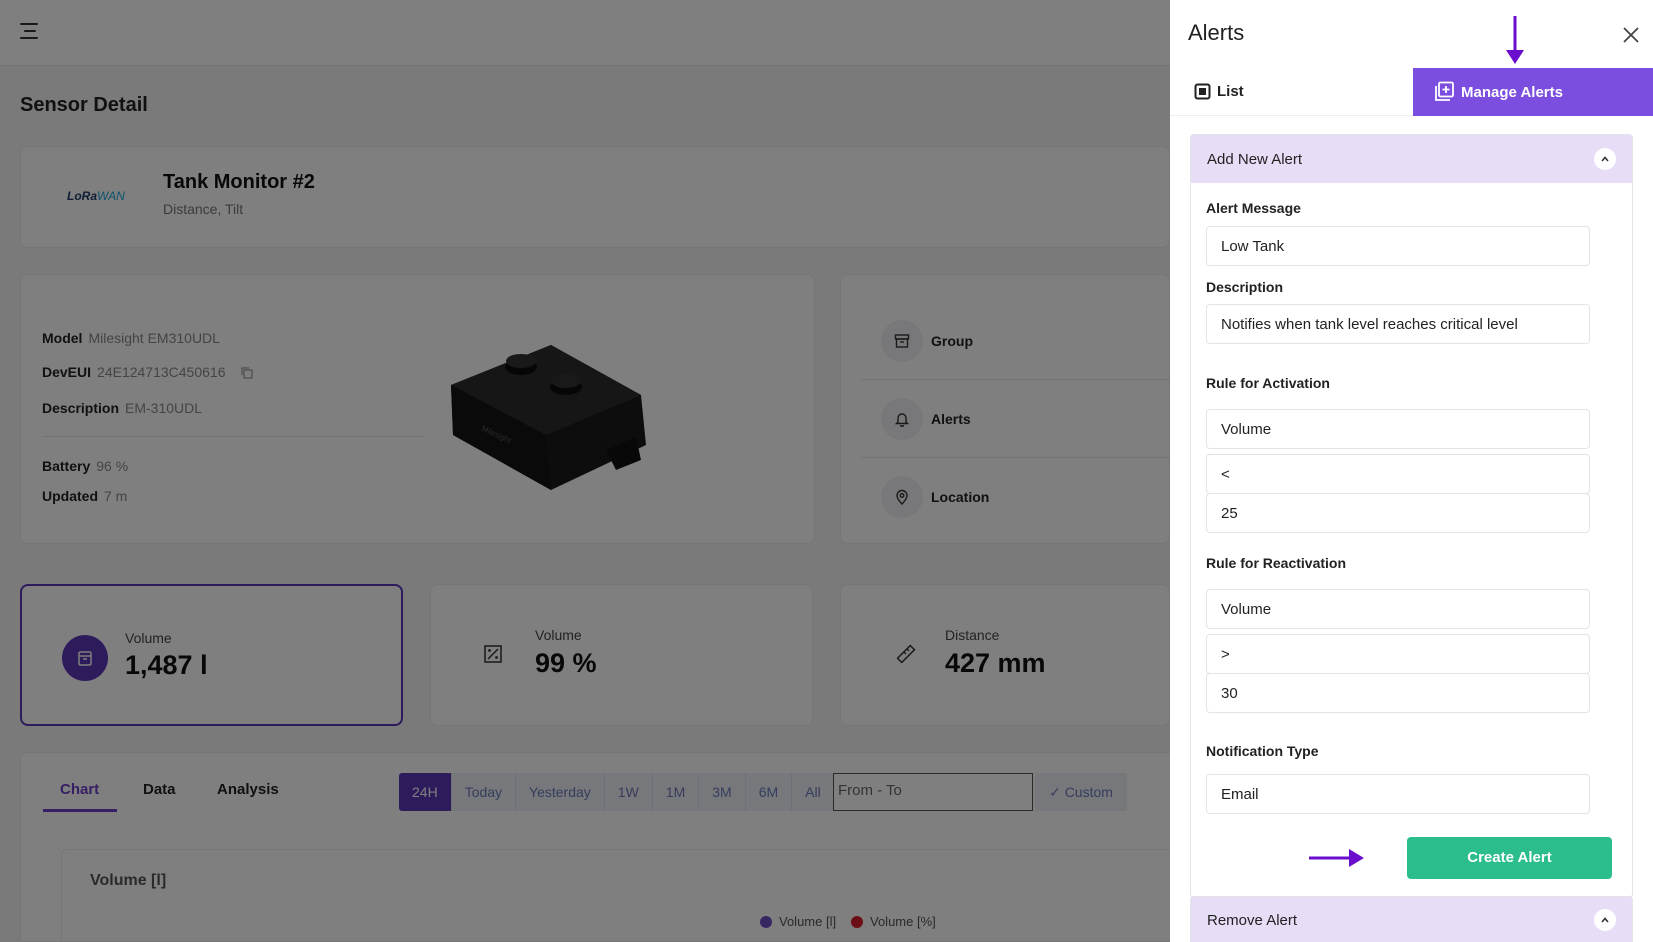  I want to click on remove-alert-section: Remove Alert, so click(1411, 919).